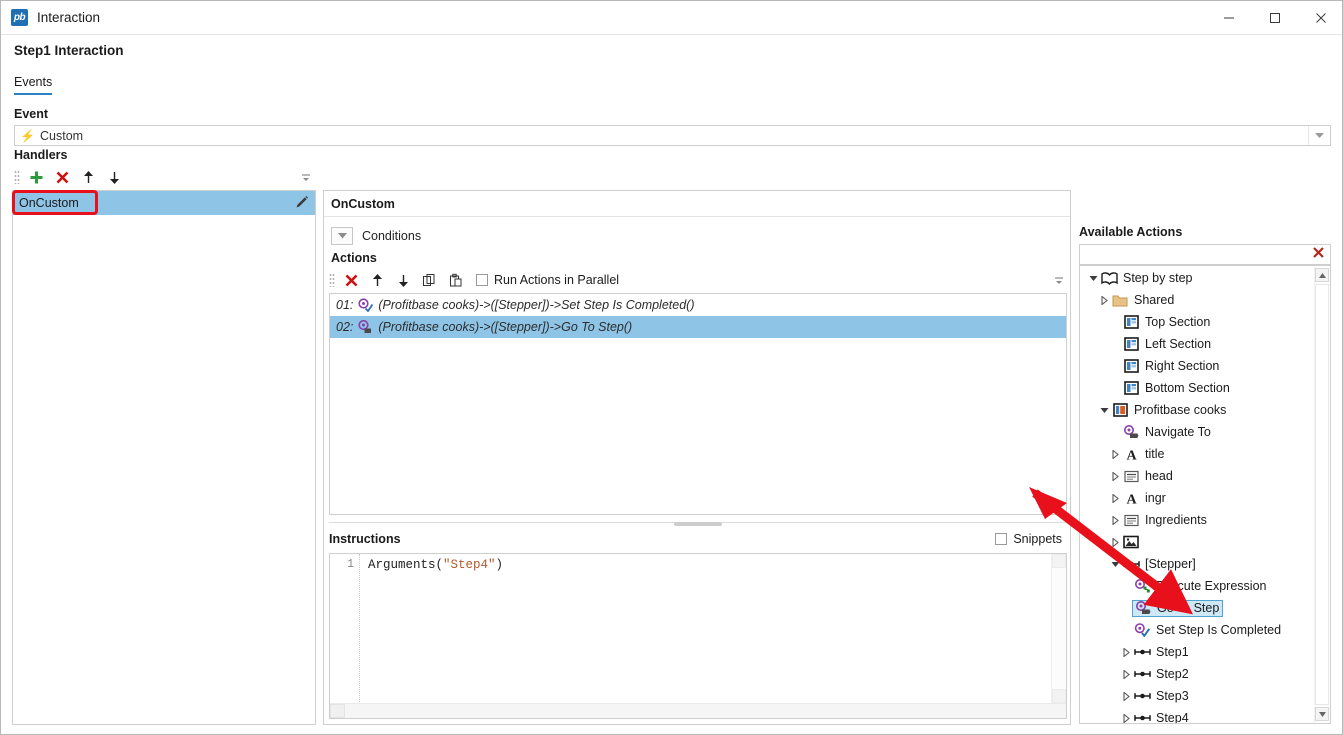  Describe the element at coordinates (1318, 255) in the screenshot. I see `red-x-icon` at that location.